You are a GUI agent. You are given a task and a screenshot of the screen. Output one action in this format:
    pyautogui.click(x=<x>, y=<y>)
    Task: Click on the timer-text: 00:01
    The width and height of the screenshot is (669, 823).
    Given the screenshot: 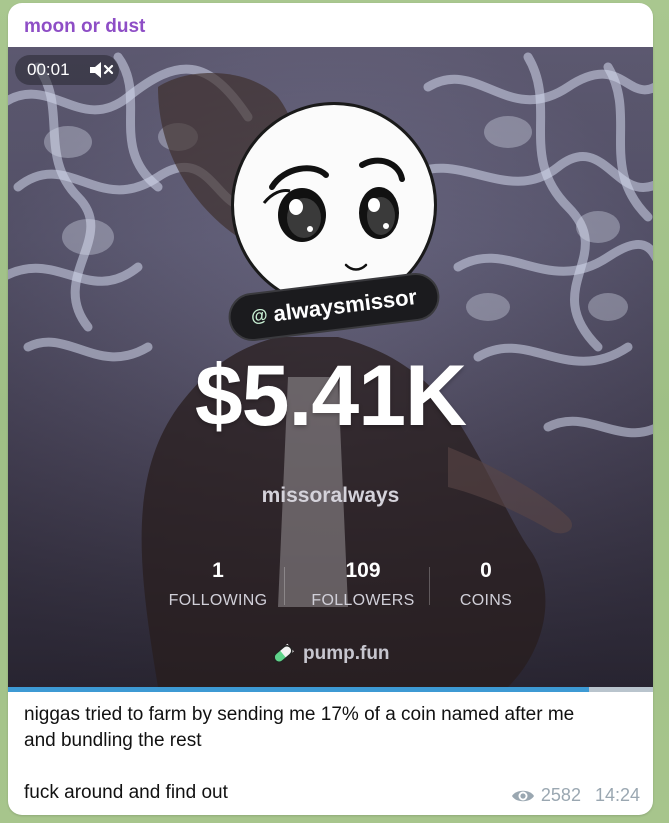 What is the action you would take?
    pyautogui.click(x=48, y=69)
    